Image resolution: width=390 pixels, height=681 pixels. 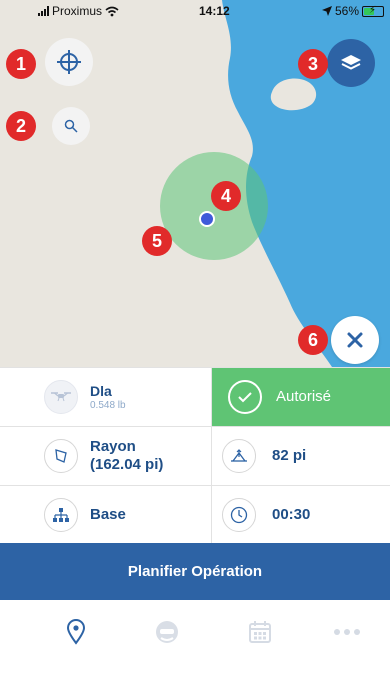 I want to click on zone-shape-type: Rayon, so click(x=113, y=446).